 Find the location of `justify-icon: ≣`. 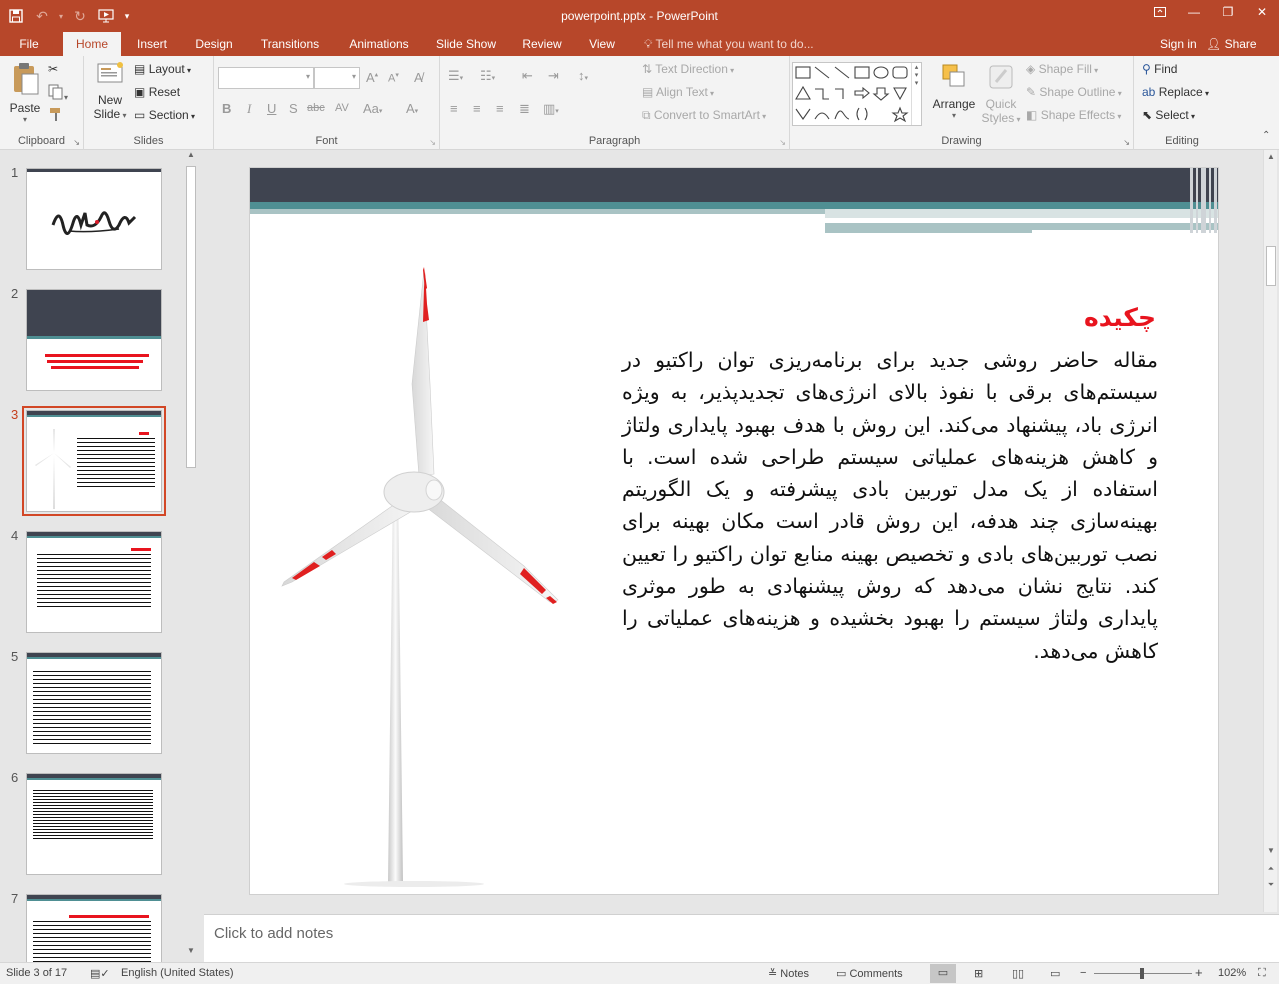

justify-icon: ≣ is located at coordinates (524, 109).